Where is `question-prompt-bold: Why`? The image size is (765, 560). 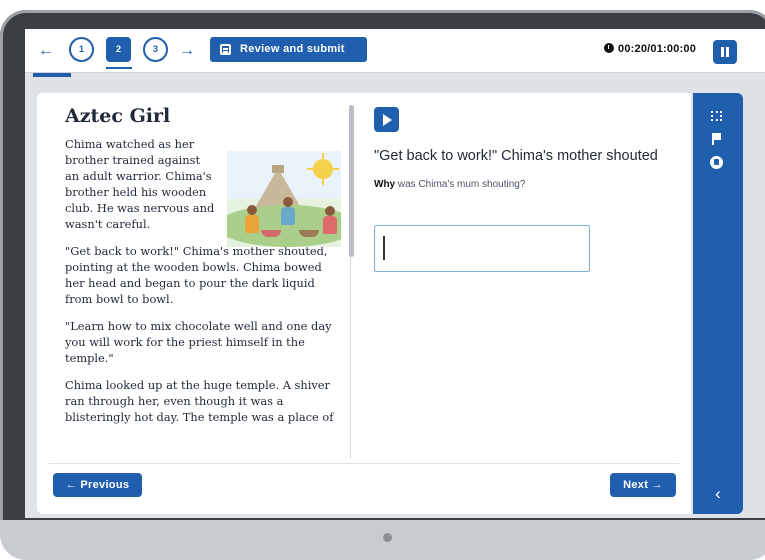 question-prompt-bold: Why is located at coordinates (385, 184).